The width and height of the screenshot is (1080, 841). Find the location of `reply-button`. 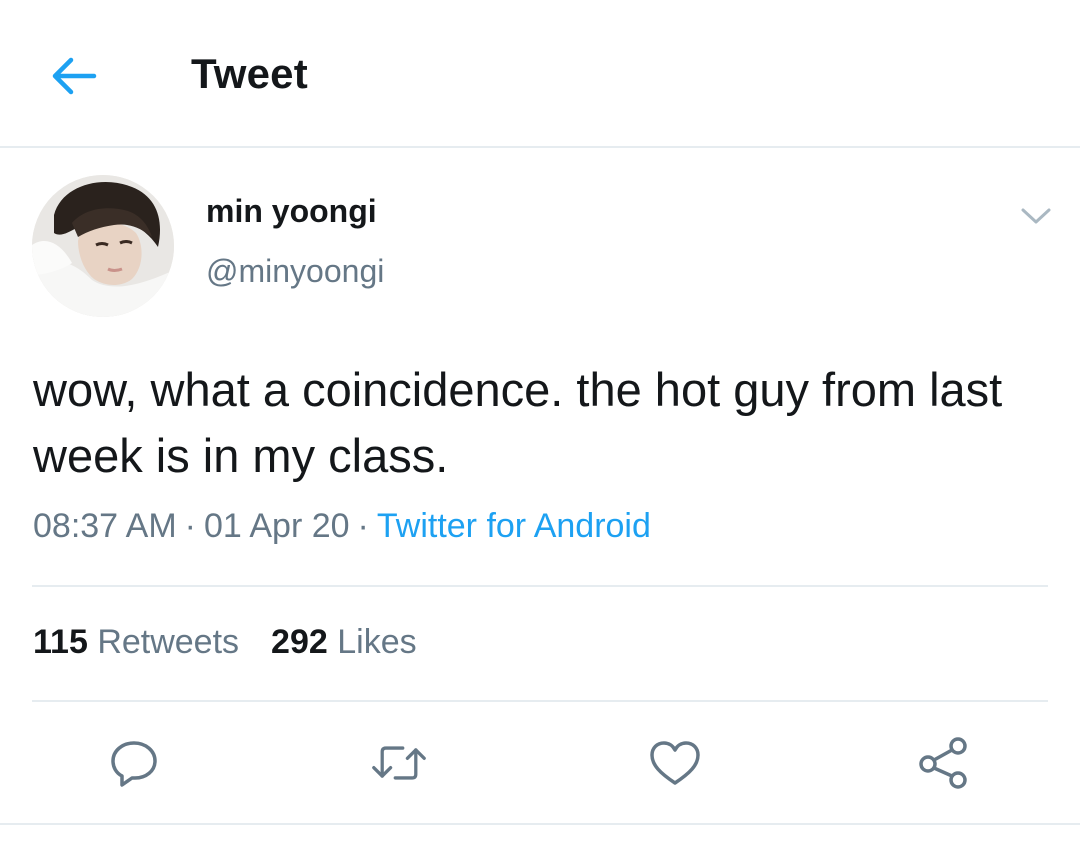

reply-button is located at coordinates (134, 763).